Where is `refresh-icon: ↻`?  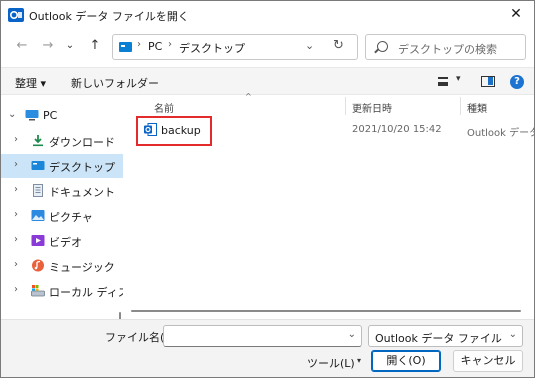
refresh-icon: ↻ is located at coordinates (338, 45).